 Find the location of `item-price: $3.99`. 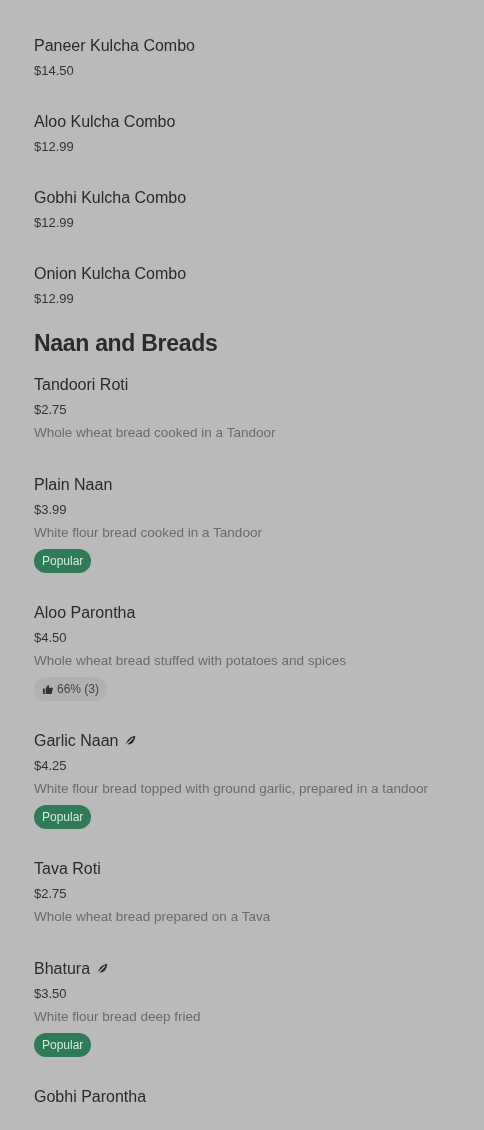

item-price: $3.99 is located at coordinates (51, 510).